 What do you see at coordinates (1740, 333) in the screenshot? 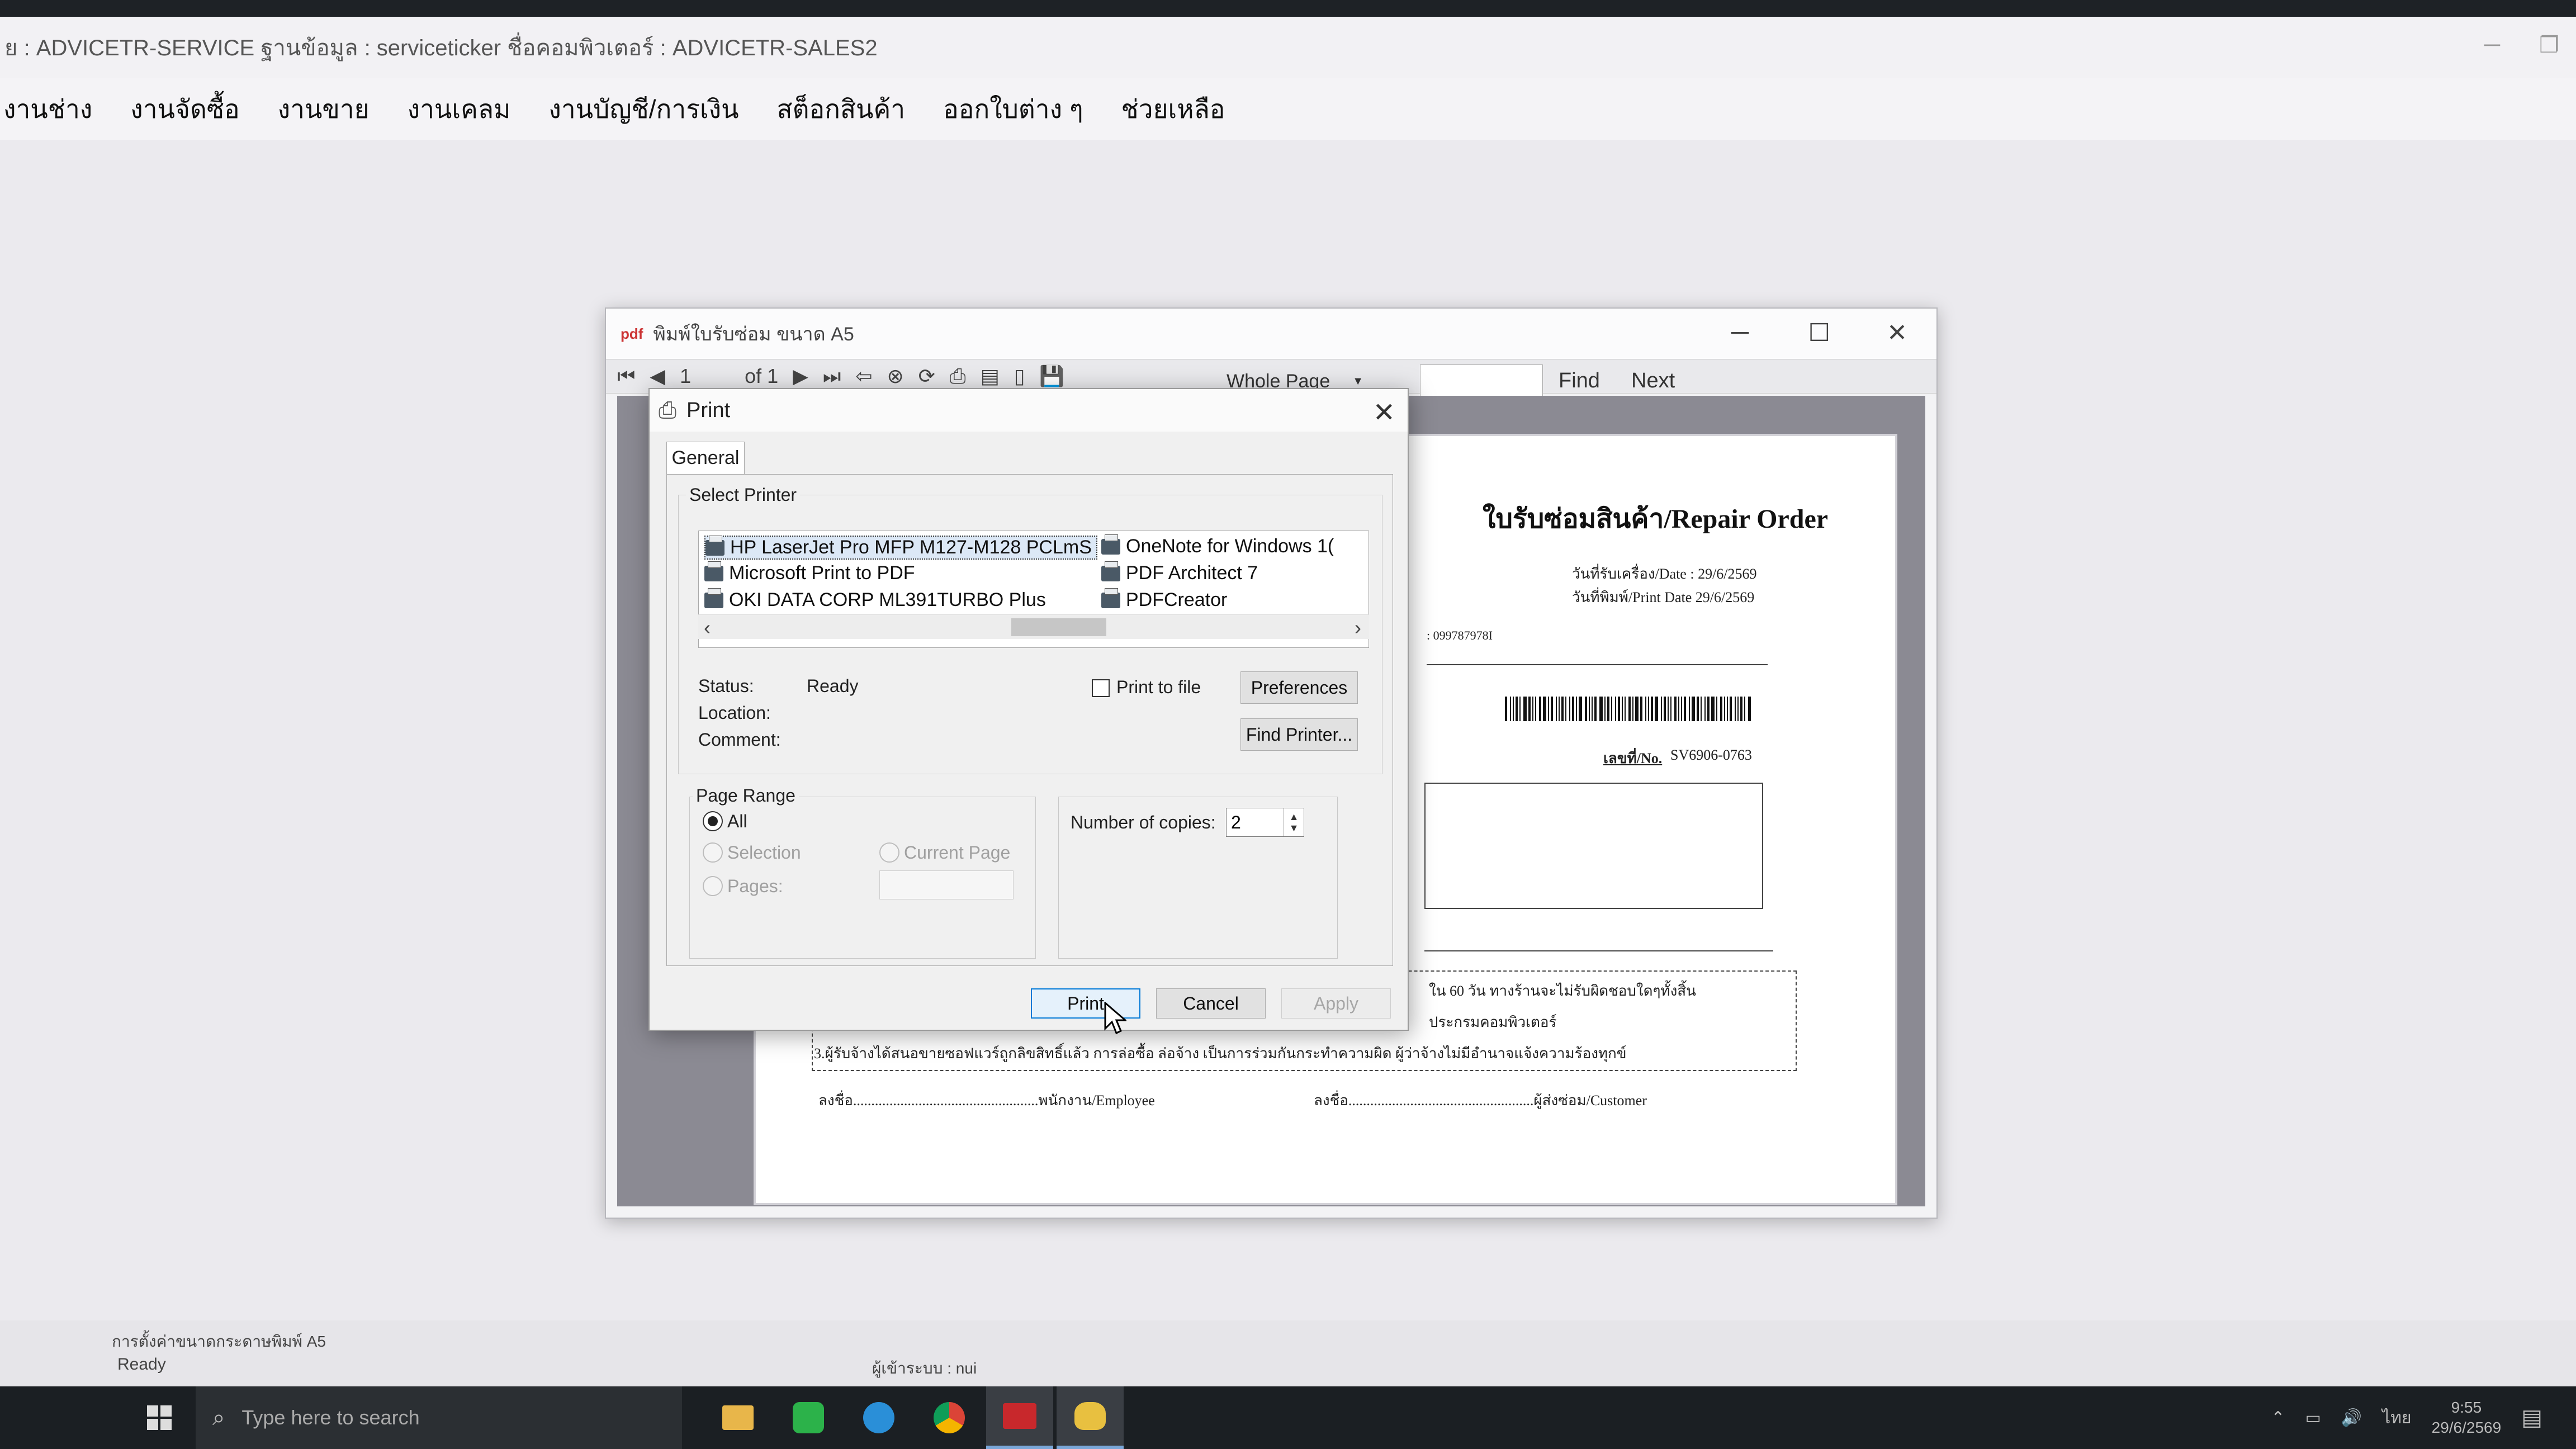
I see `viewer-minimize-icon: ─` at bounding box center [1740, 333].